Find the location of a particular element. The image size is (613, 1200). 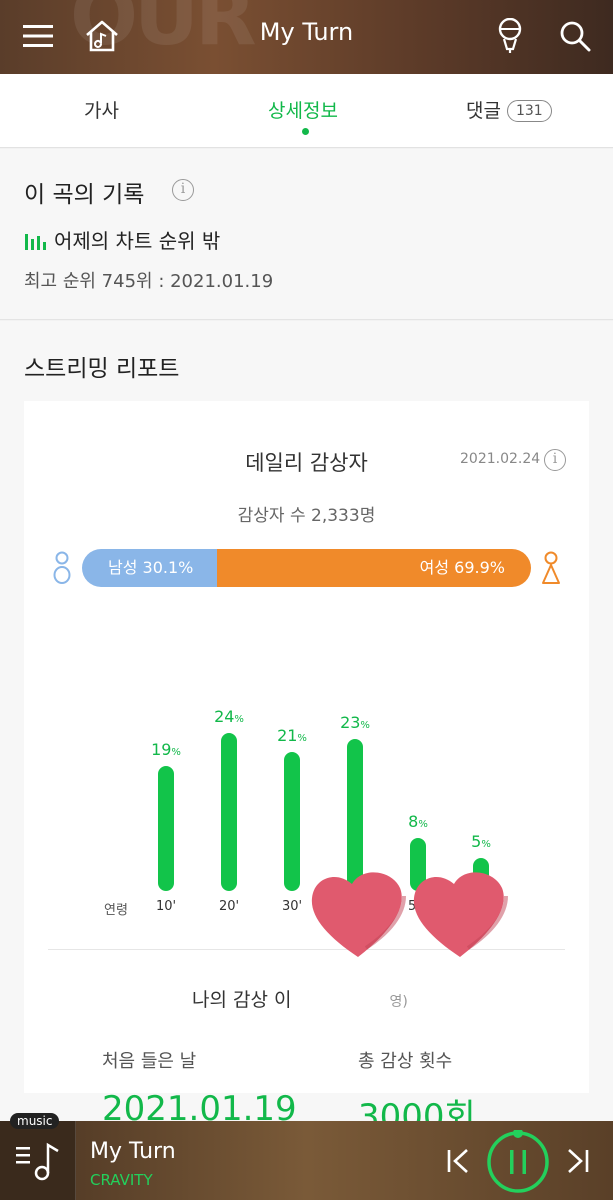

age-category-label: 10' is located at coordinates (166, 906).